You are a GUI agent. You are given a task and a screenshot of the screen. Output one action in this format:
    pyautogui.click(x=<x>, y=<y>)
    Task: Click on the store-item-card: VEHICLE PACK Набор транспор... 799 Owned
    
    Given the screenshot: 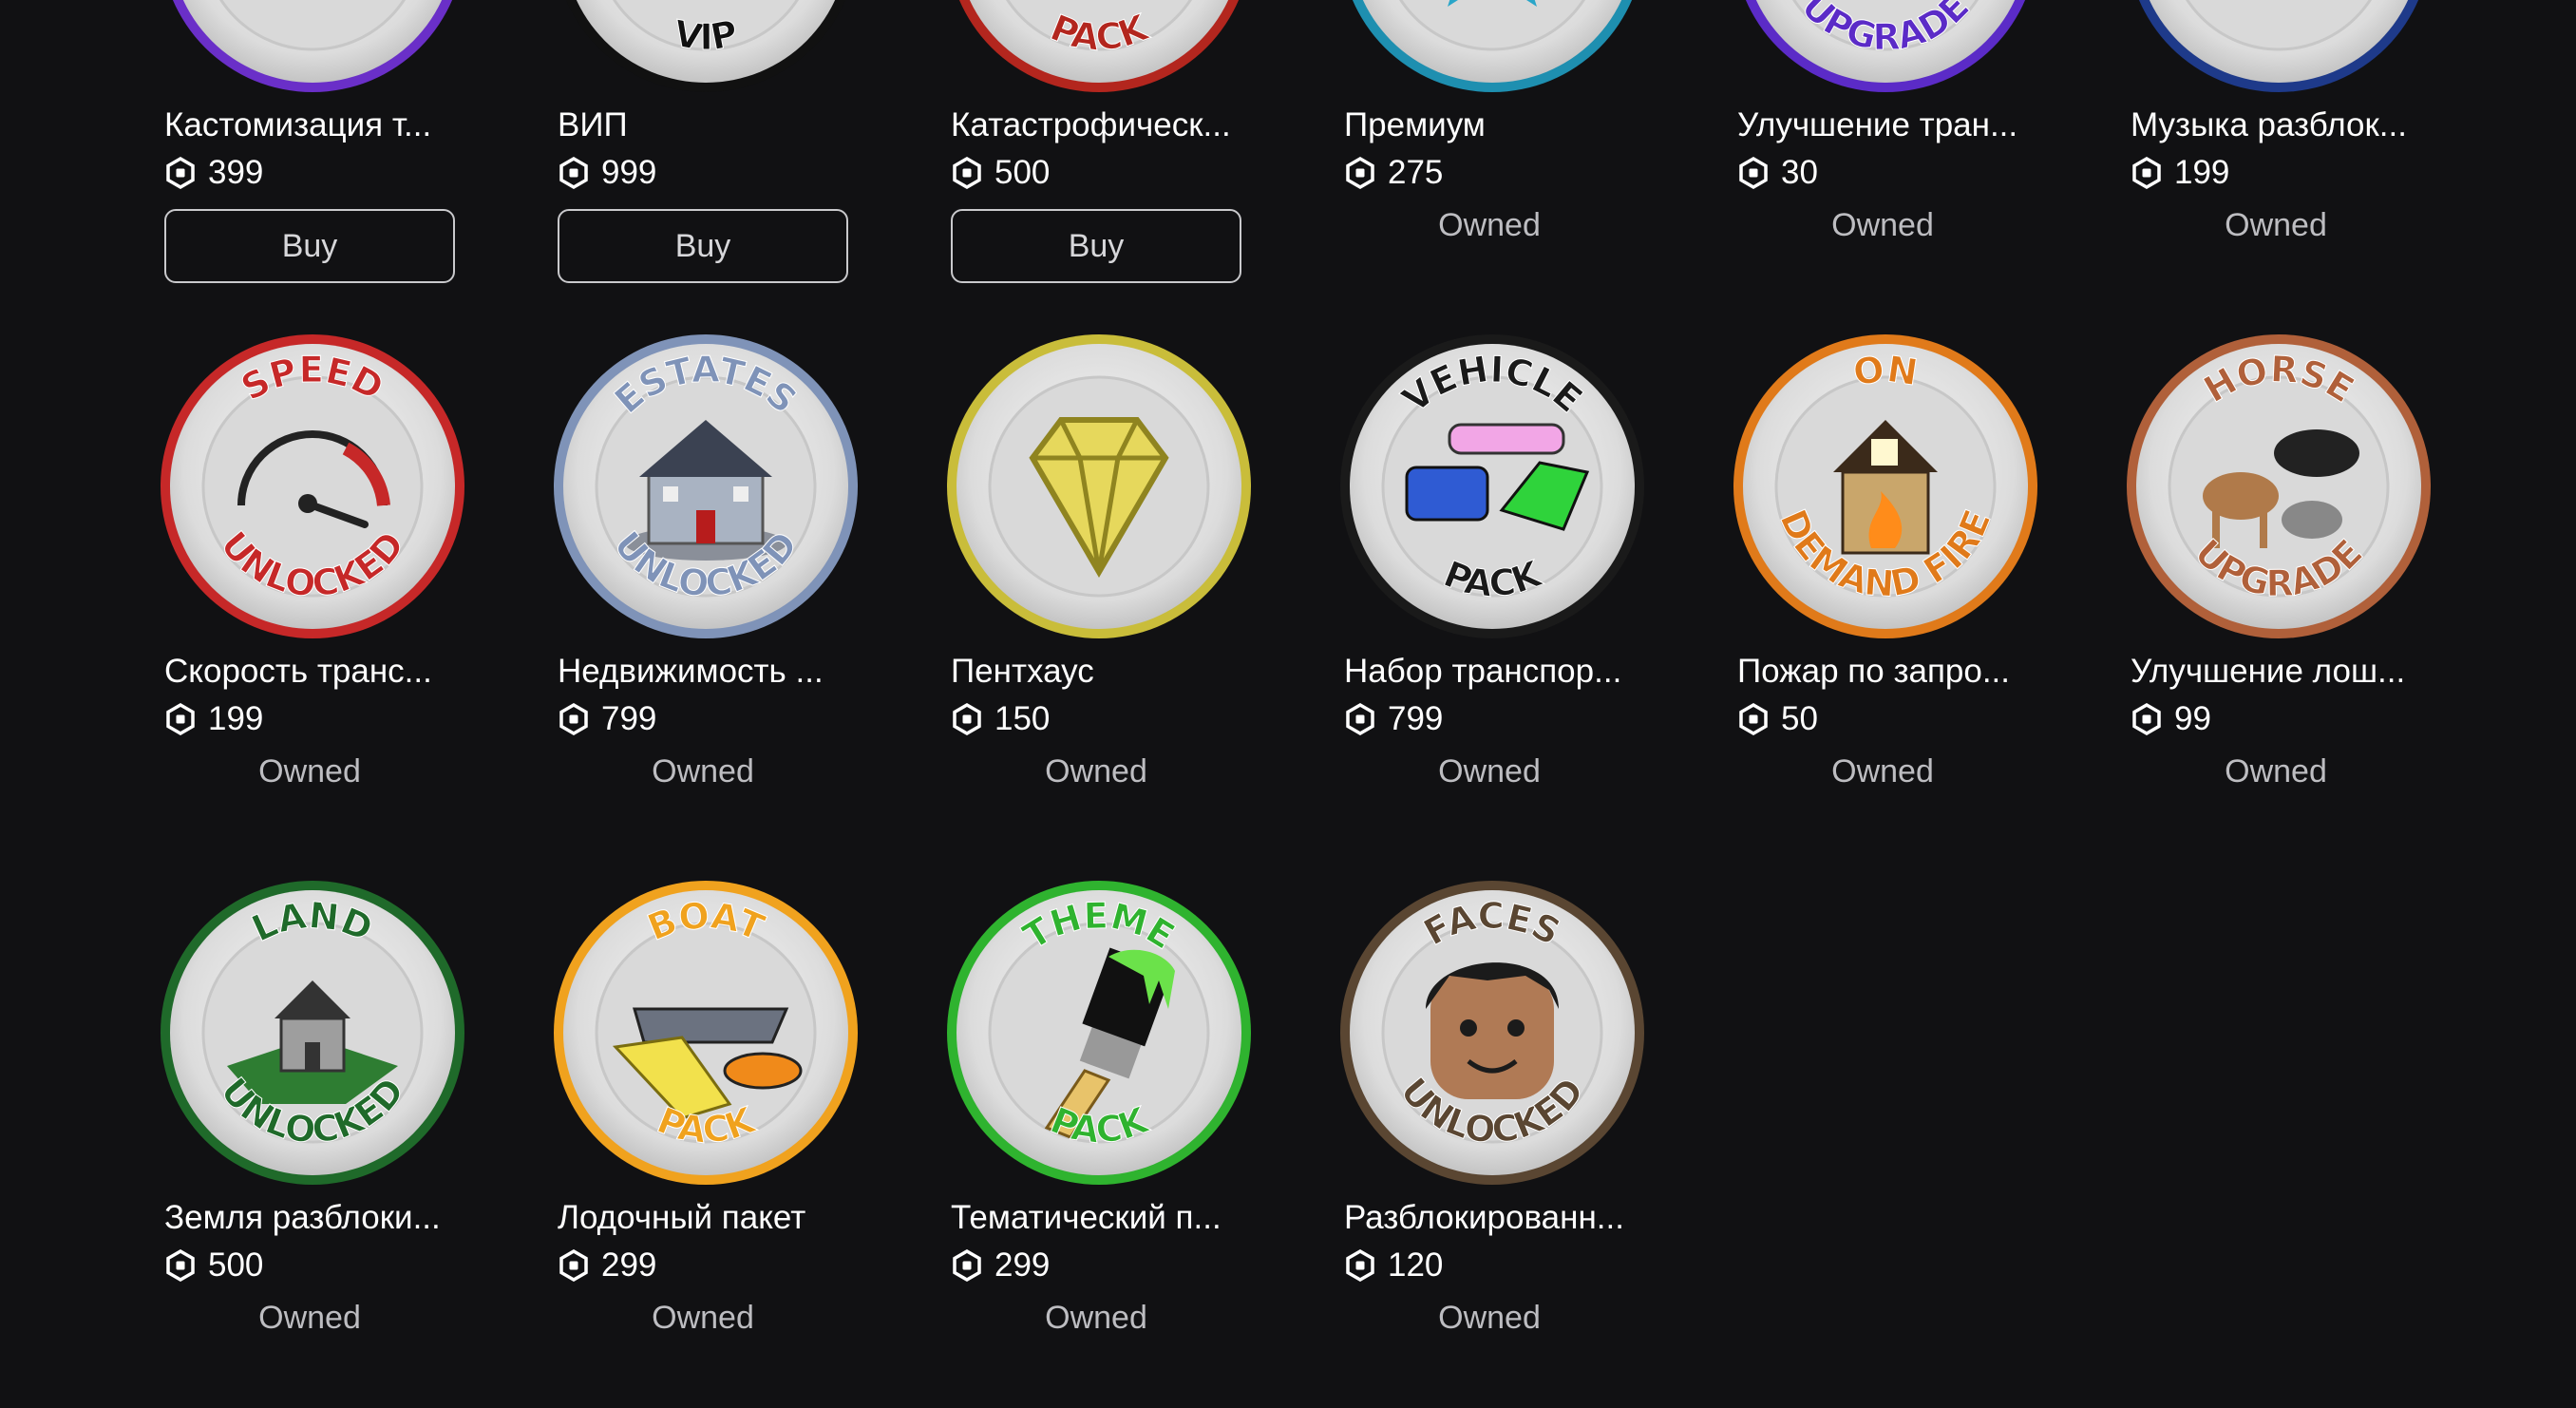 What is the action you would take?
    pyautogui.click(x=1492, y=596)
    